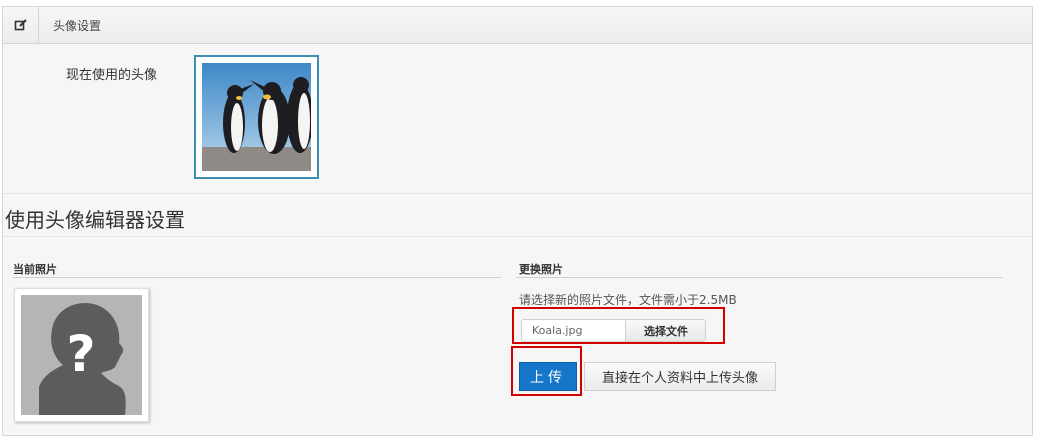 This screenshot has width=1037, height=442. What do you see at coordinates (517, 25) in the screenshot?
I see `panel-header: 头像设置` at bounding box center [517, 25].